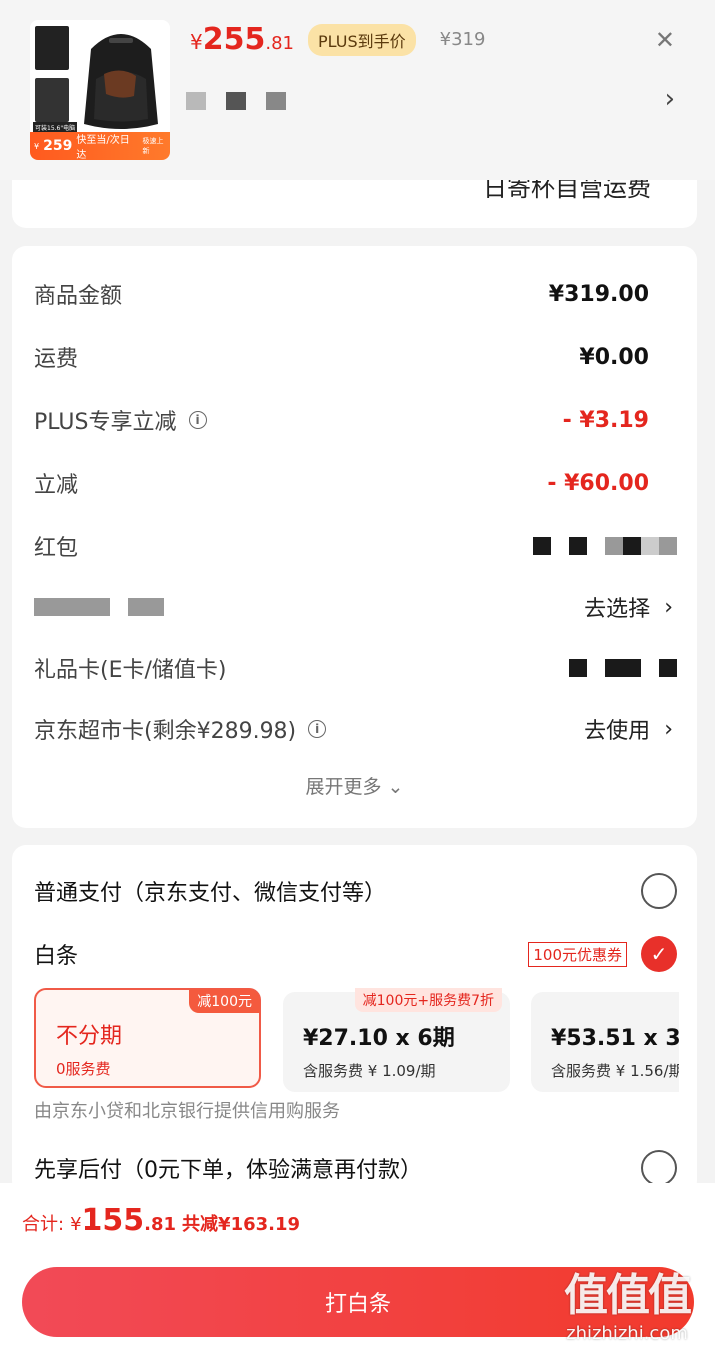 This screenshot has width=715, height=1345. I want to click on plan-3-installments: ¥53.51 x 3期 含服务费 ¥ 1.56/期, so click(605, 1042).